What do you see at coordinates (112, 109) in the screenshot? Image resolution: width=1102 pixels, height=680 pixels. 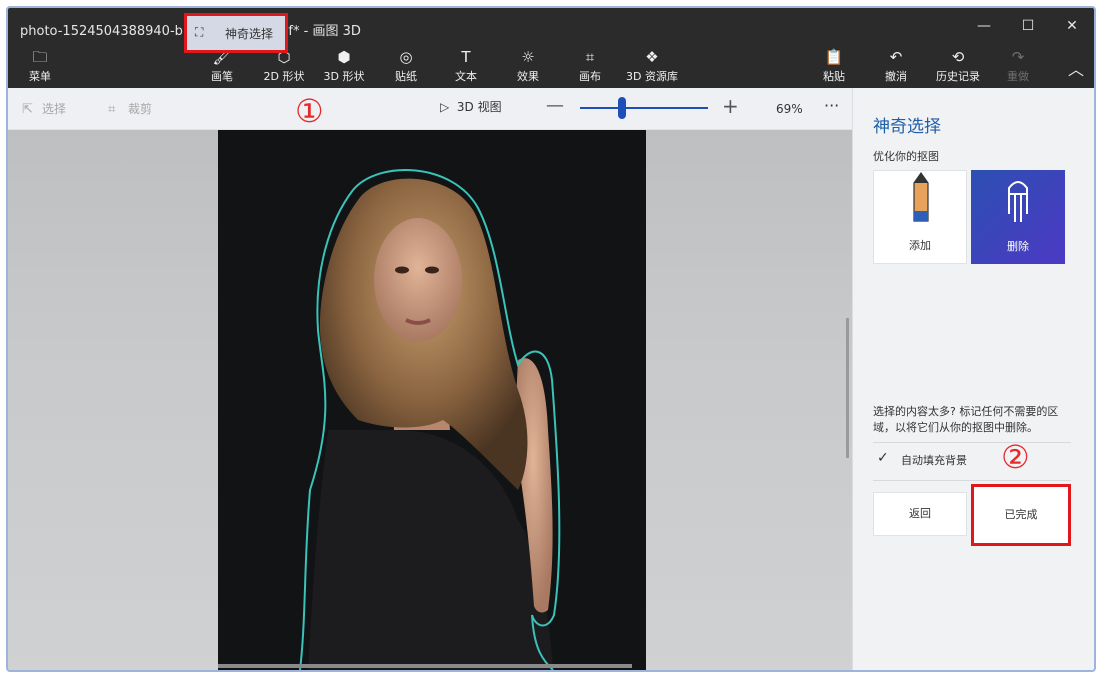 I see `crop-icon: ⌗` at bounding box center [112, 109].